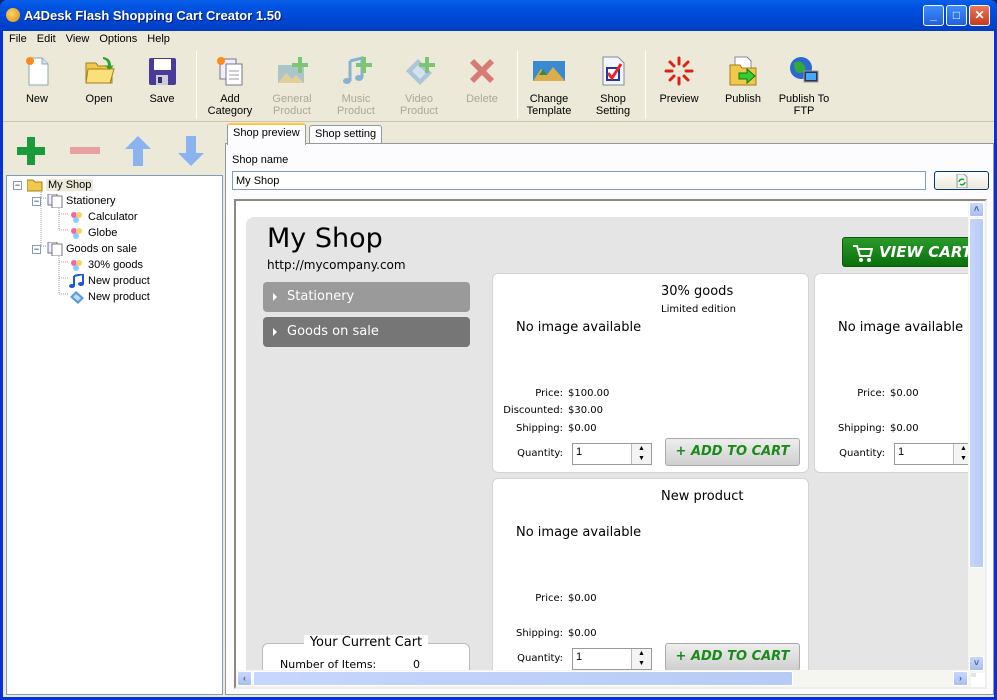  I want to click on remove-item-minus-icon, so click(85, 151).